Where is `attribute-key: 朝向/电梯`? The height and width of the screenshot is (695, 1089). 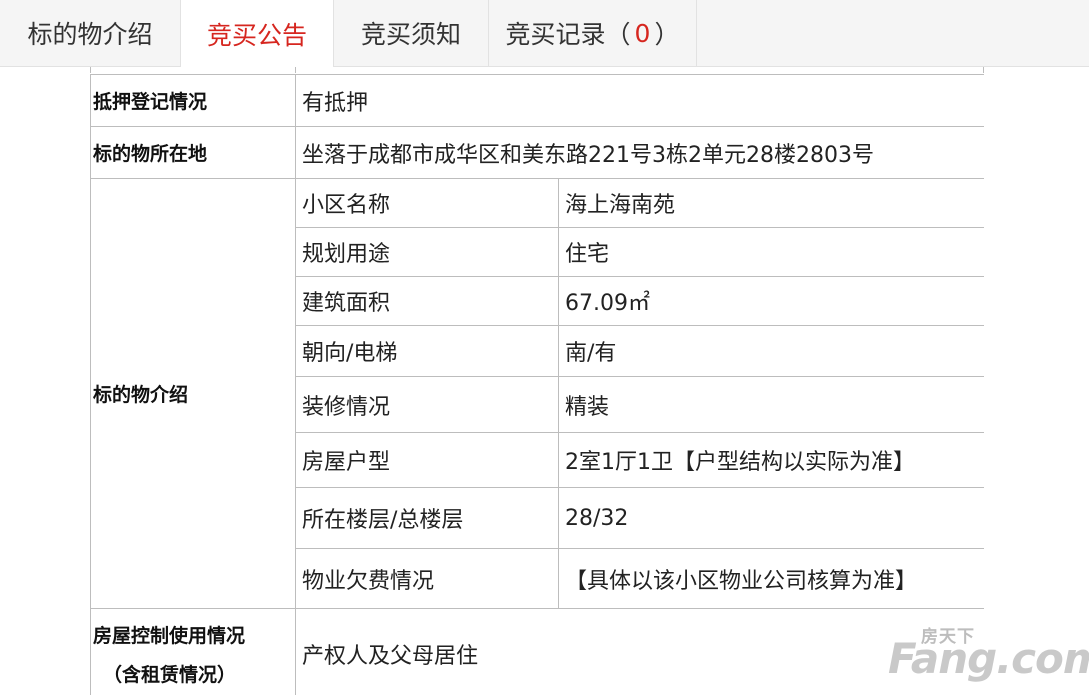
attribute-key: 朝向/电梯 is located at coordinates (427, 351).